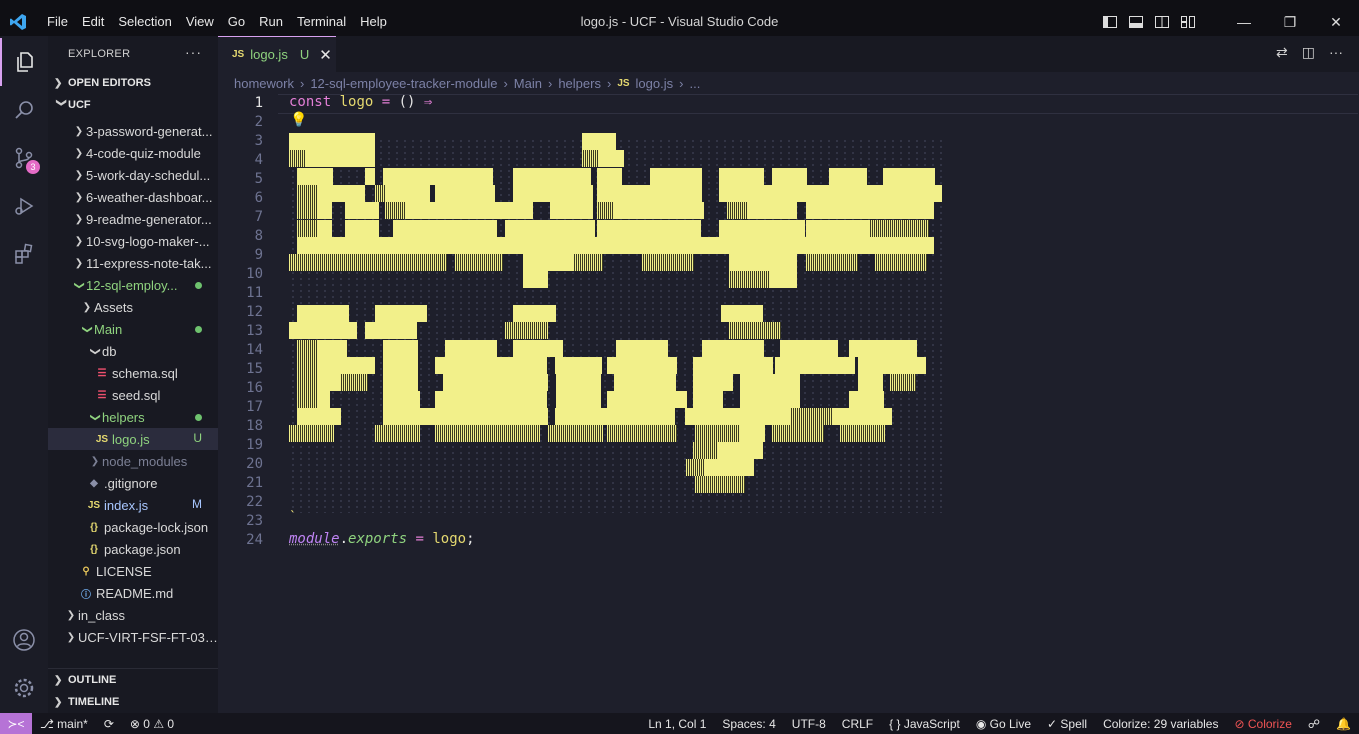  I want to click on explorer-icon, so click(24, 62).